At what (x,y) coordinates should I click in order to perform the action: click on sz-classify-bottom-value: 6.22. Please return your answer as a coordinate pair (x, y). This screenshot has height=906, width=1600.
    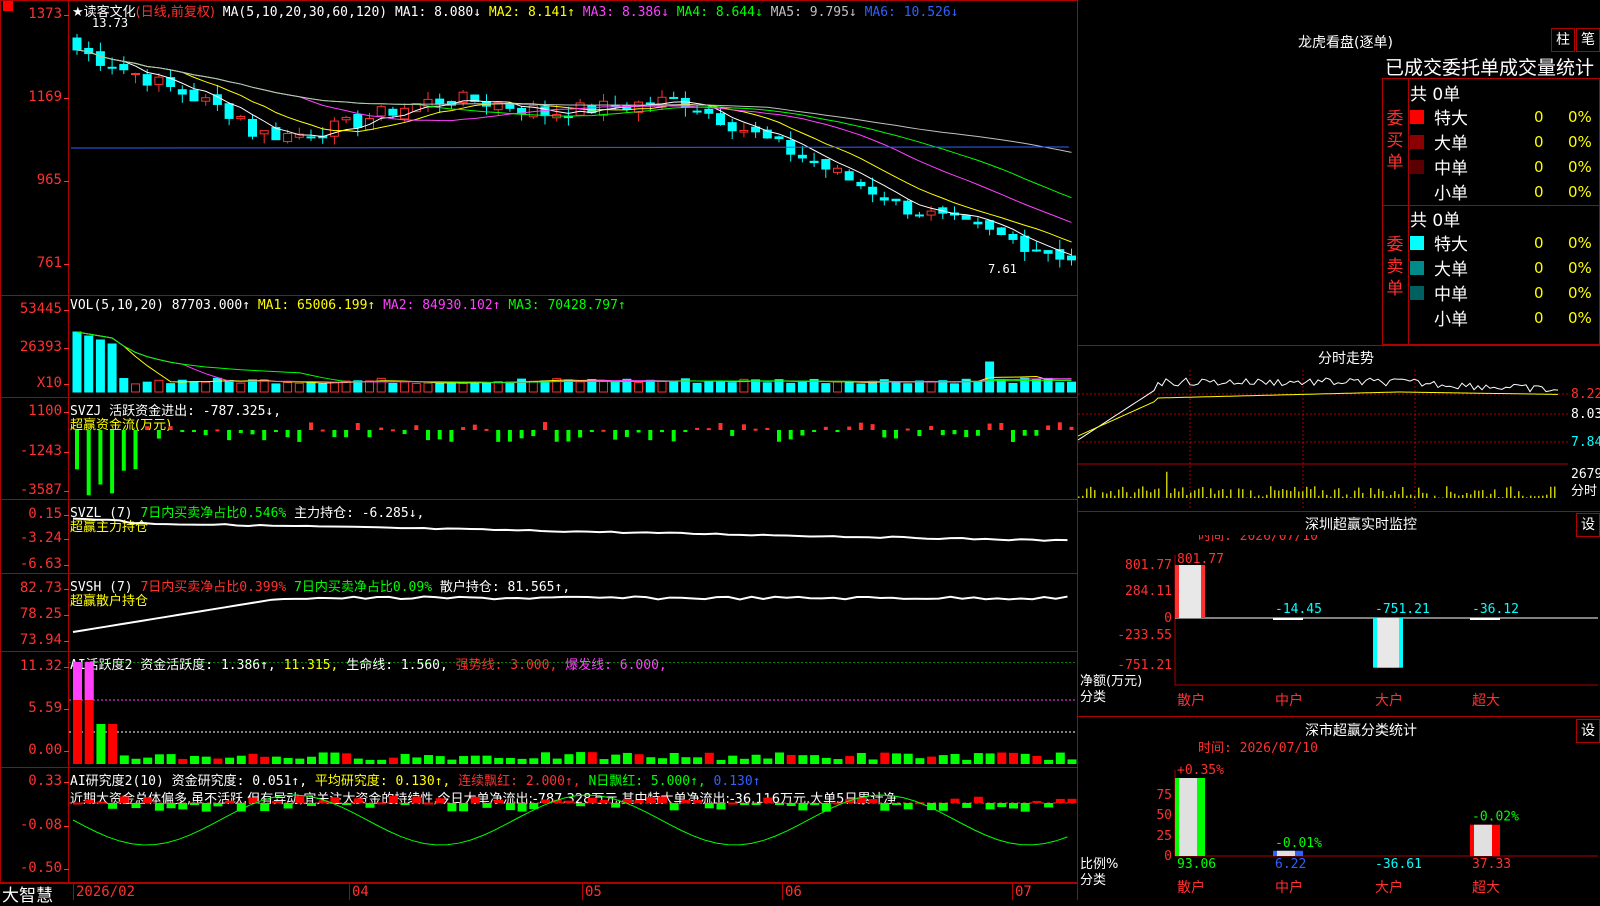
    Looking at the image, I should click on (1290, 864).